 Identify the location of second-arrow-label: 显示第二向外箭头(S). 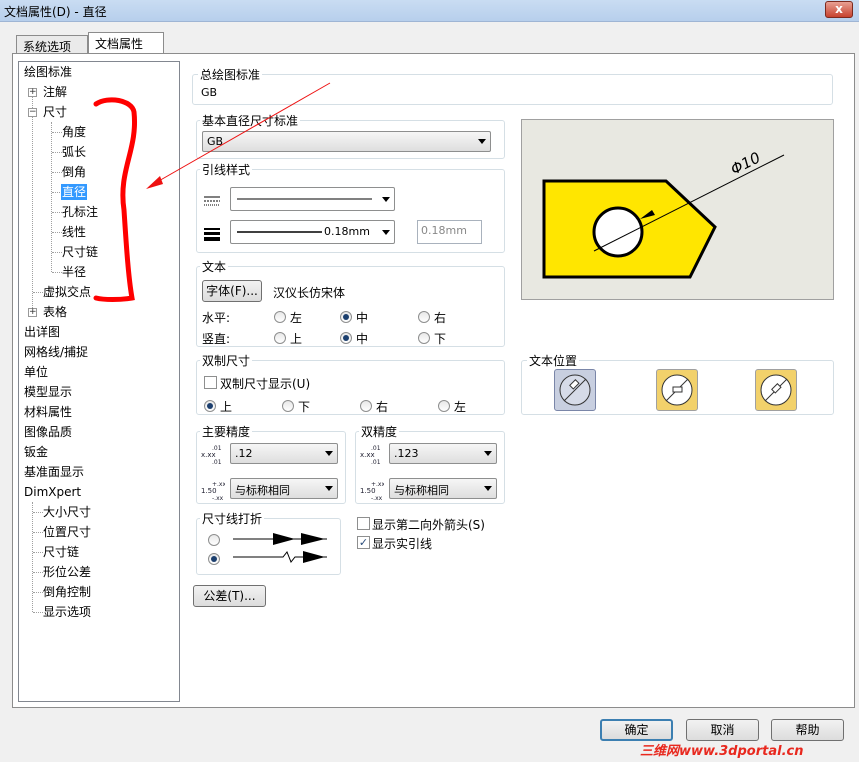
(428, 525).